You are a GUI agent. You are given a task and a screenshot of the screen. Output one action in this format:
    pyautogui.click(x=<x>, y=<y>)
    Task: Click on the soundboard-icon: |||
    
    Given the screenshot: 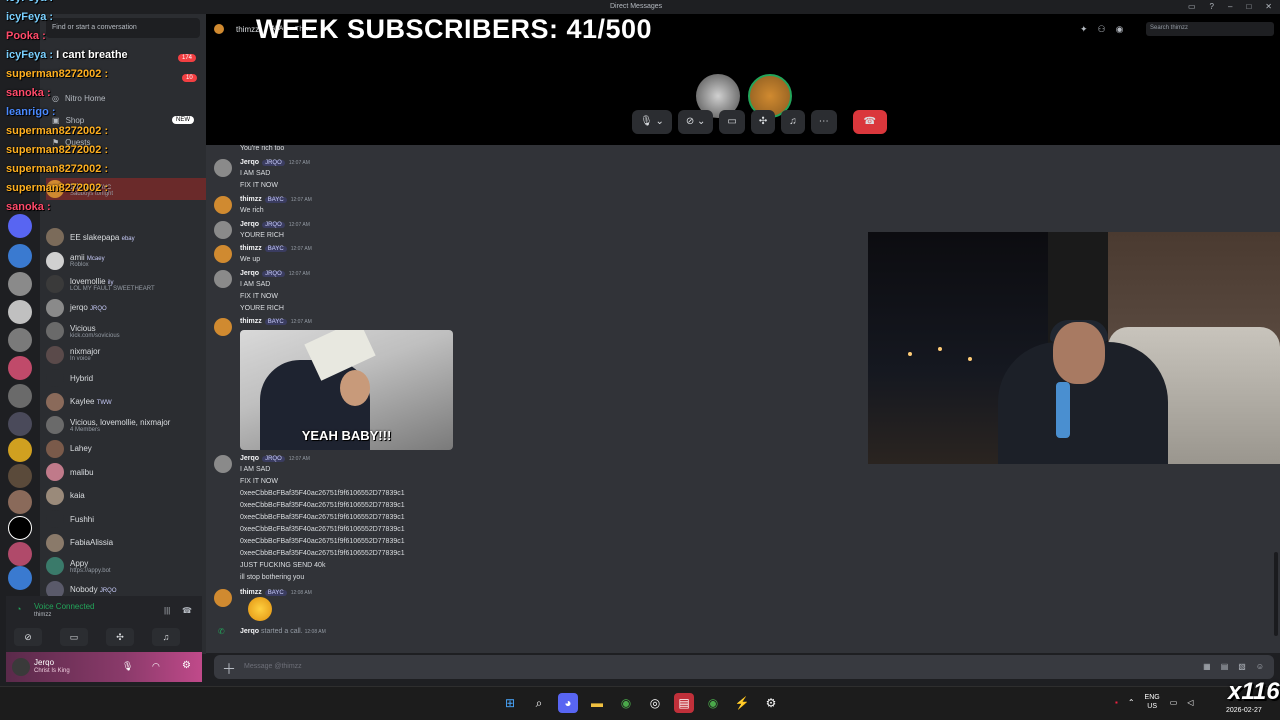 What is the action you would take?
    pyautogui.click(x=167, y=610)
    